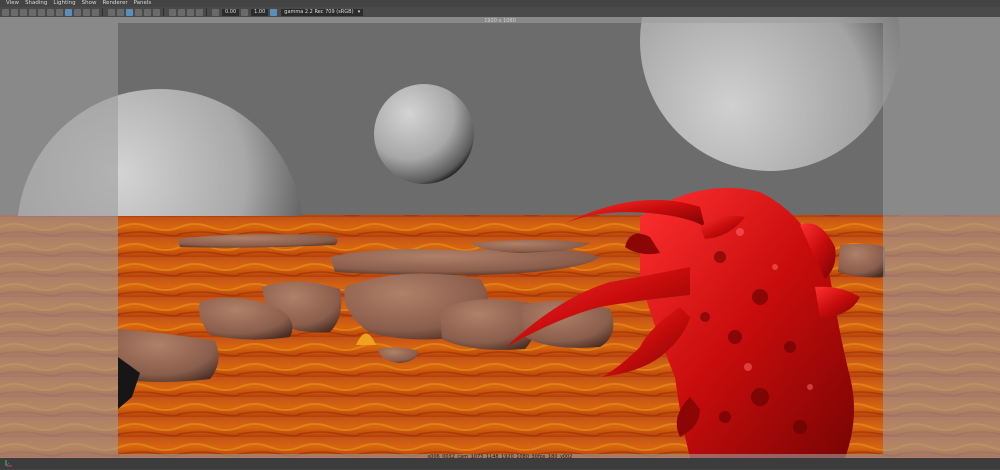 This screenshot has width=1000, height=470. Describe the element at coordinates (23, 12) in the screenshot. I see `bookmarks-icon` at that location.